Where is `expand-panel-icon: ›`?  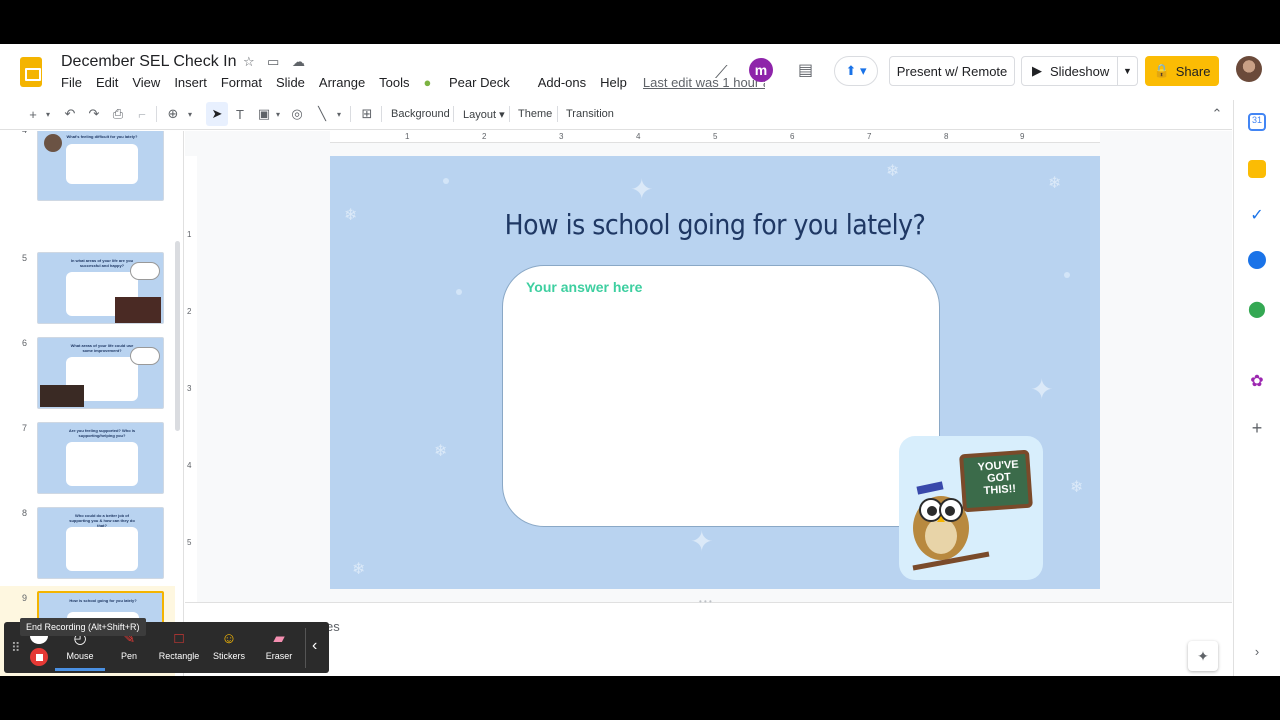
expand-panel-icon: › is located at coordinates (1257, 653).